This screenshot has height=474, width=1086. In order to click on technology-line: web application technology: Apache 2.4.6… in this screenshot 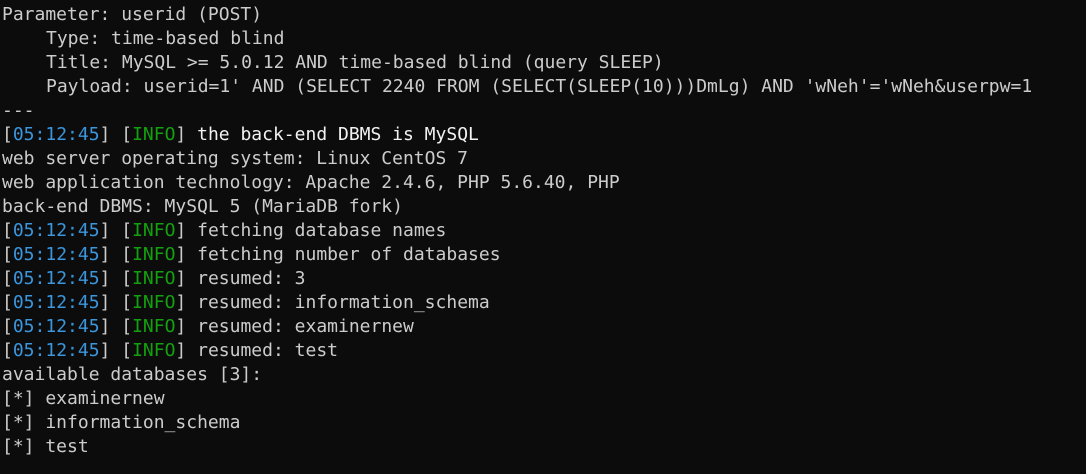, I will do `click(311, 182)`.